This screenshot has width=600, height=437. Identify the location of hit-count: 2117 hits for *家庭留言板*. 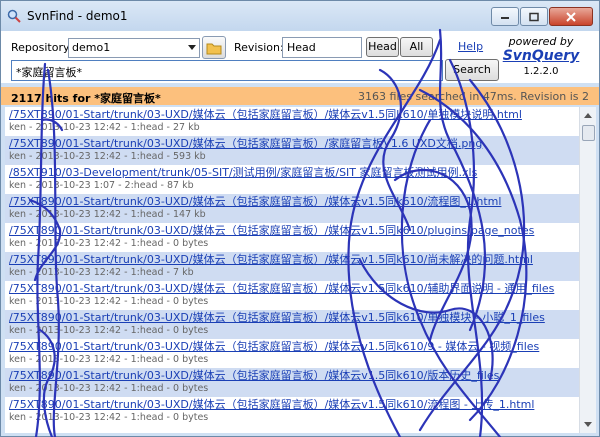
(86, 98).